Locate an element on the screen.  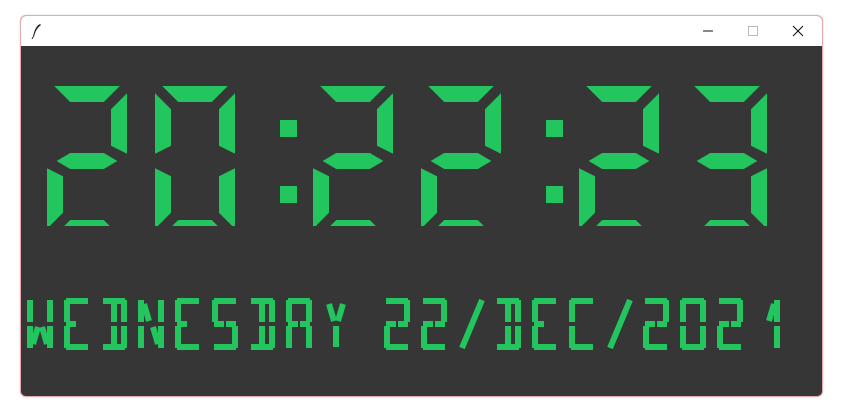
segment-f is located at coordinates (163, 123).